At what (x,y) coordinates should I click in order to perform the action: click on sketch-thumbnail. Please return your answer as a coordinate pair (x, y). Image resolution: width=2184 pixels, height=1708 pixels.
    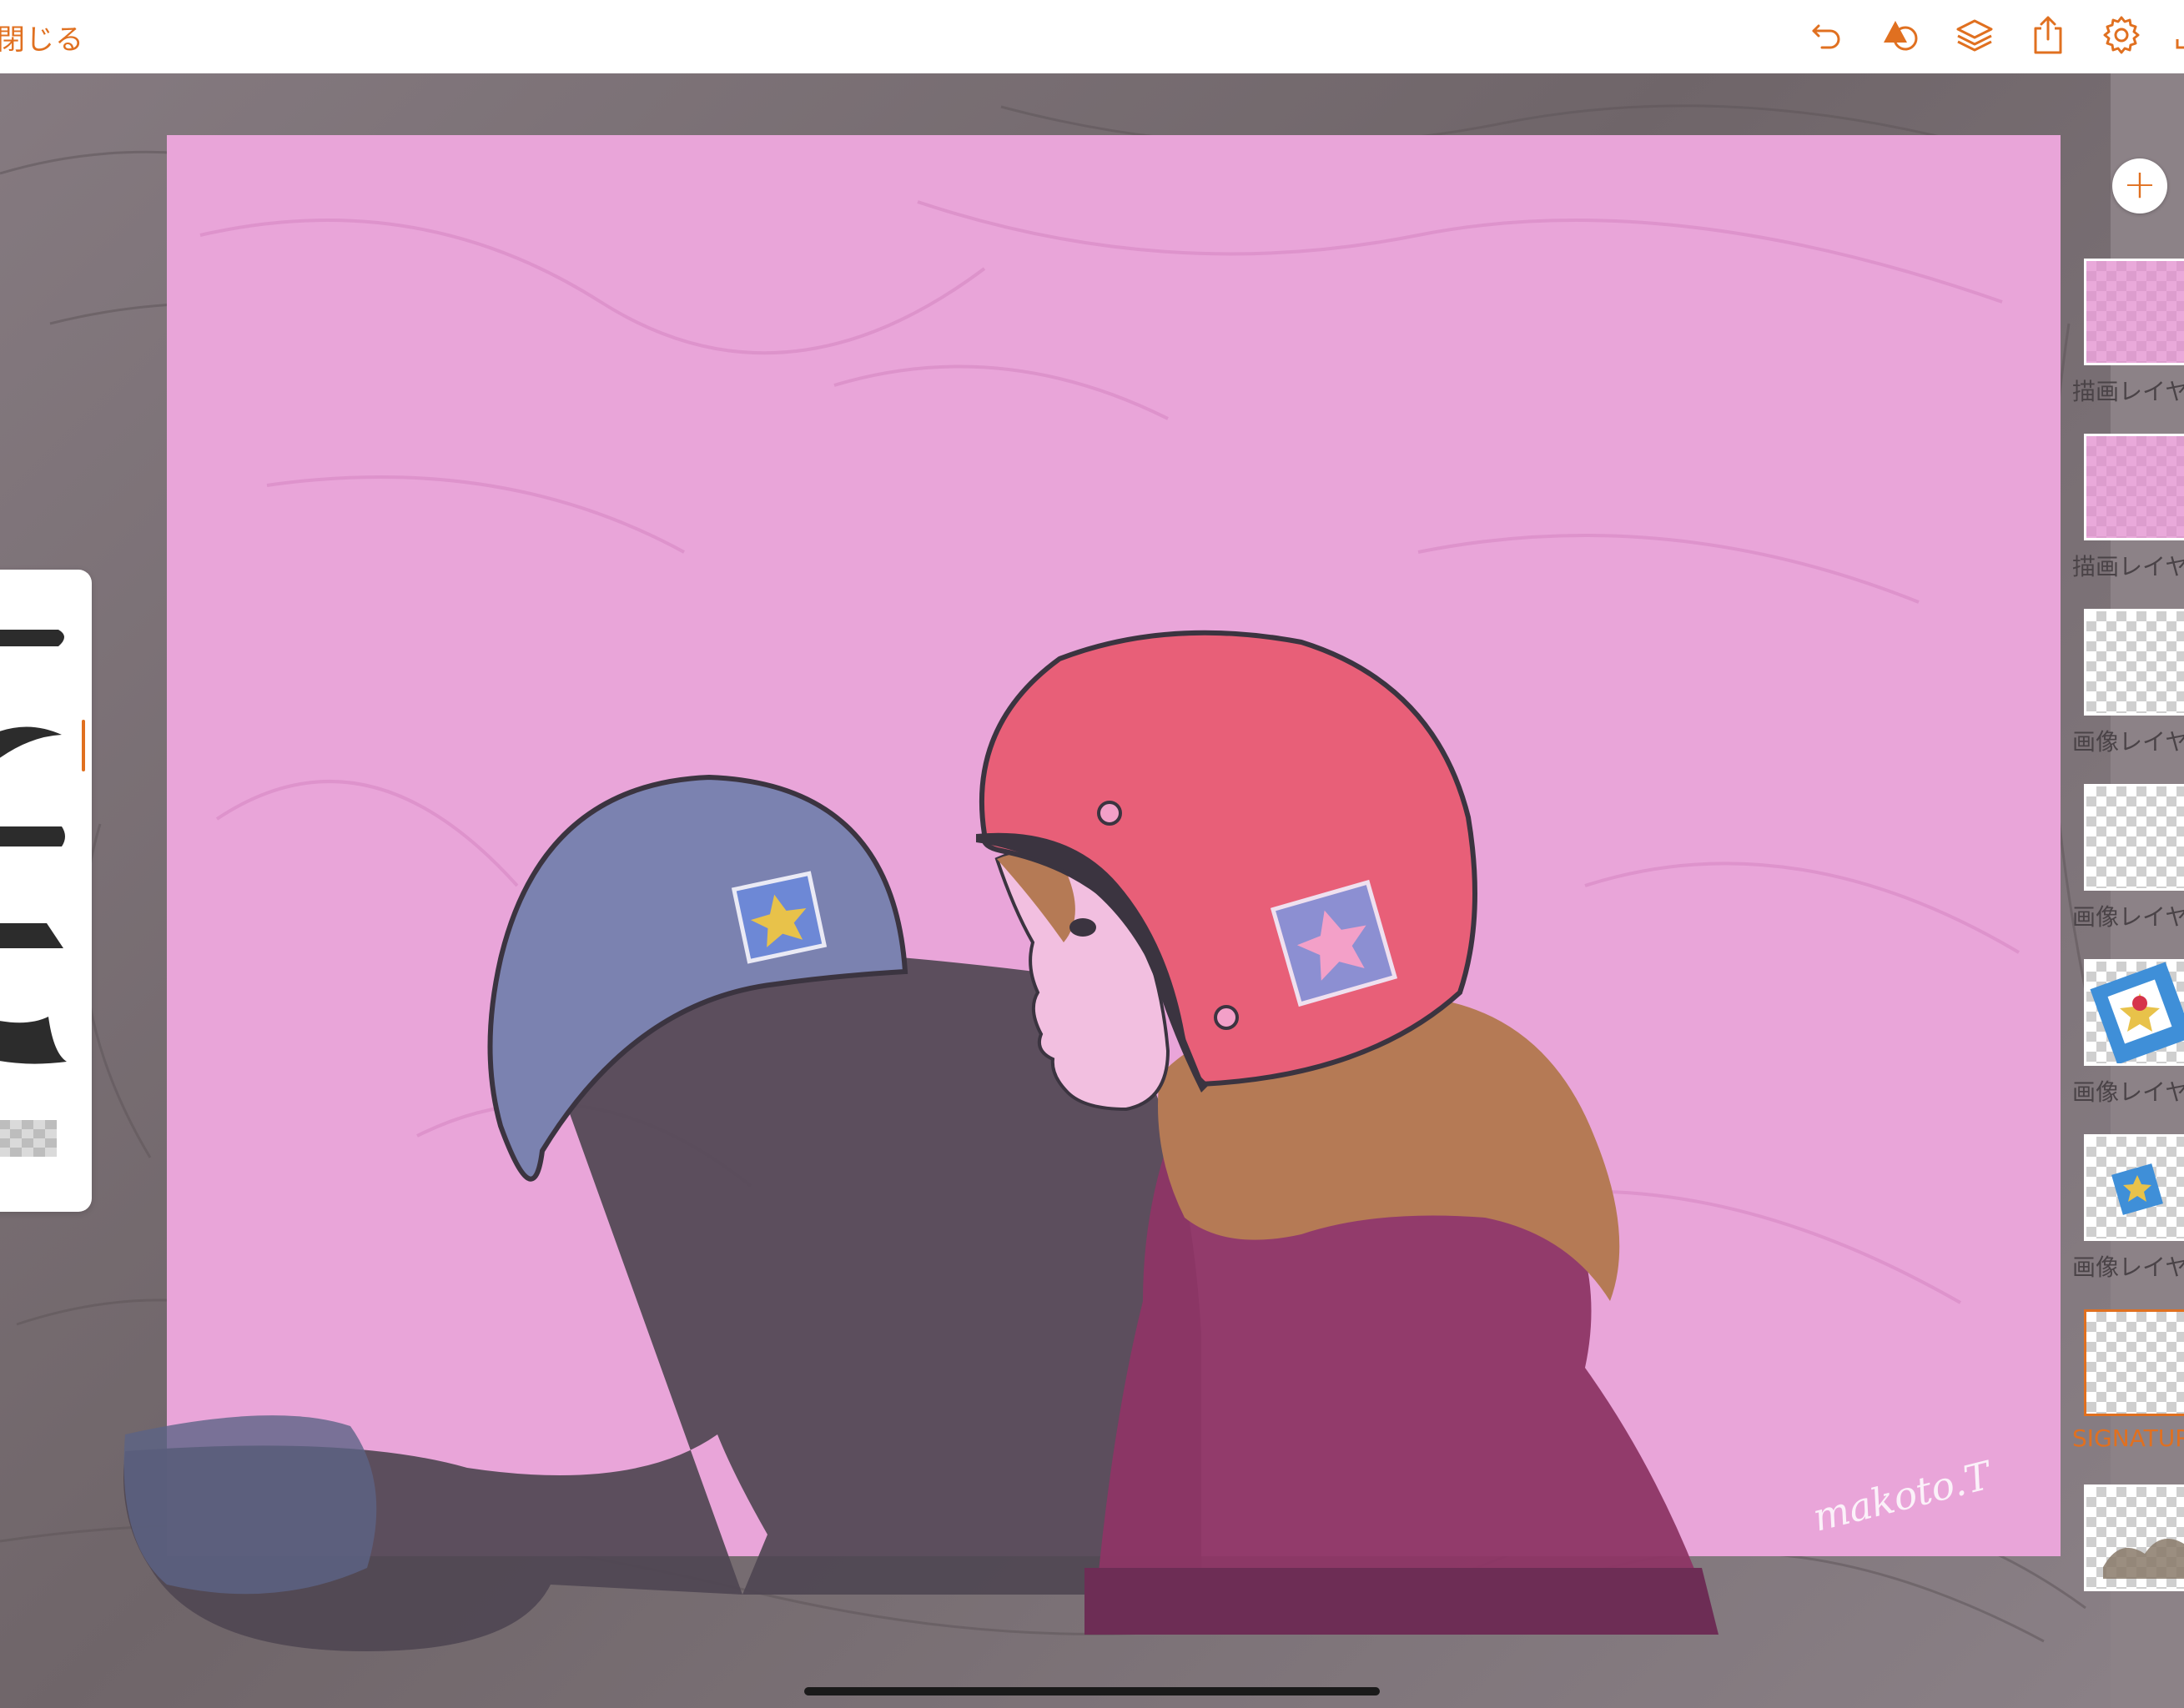
    Looking at the image, I should click on (2143, 1559).